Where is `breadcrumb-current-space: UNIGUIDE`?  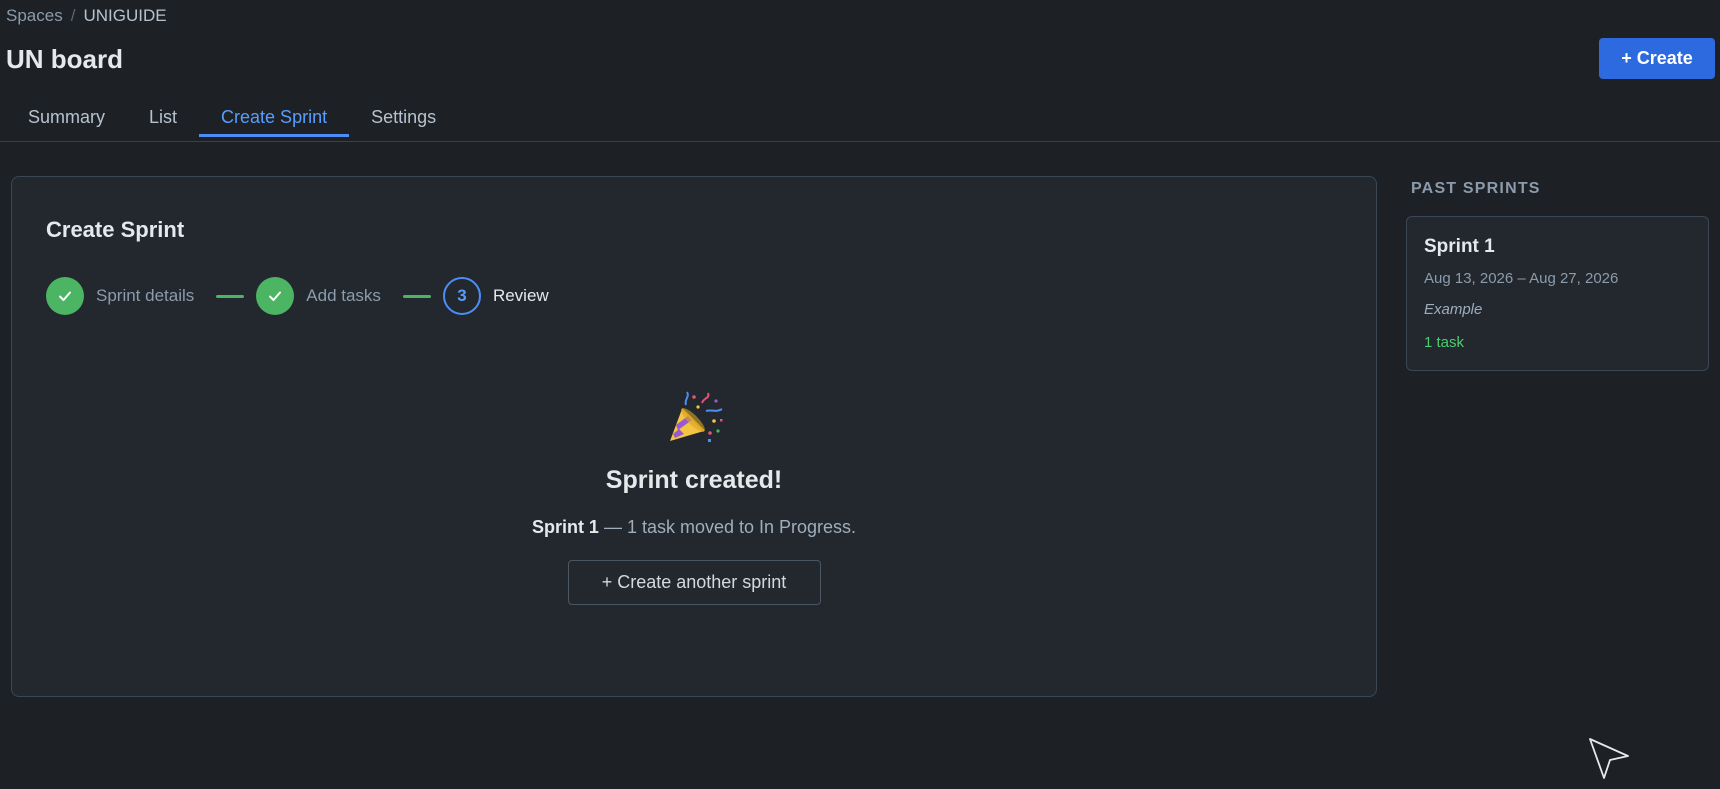 breadcrumb-current-space: UNIGUIDE is located at coordinates (124, 16).